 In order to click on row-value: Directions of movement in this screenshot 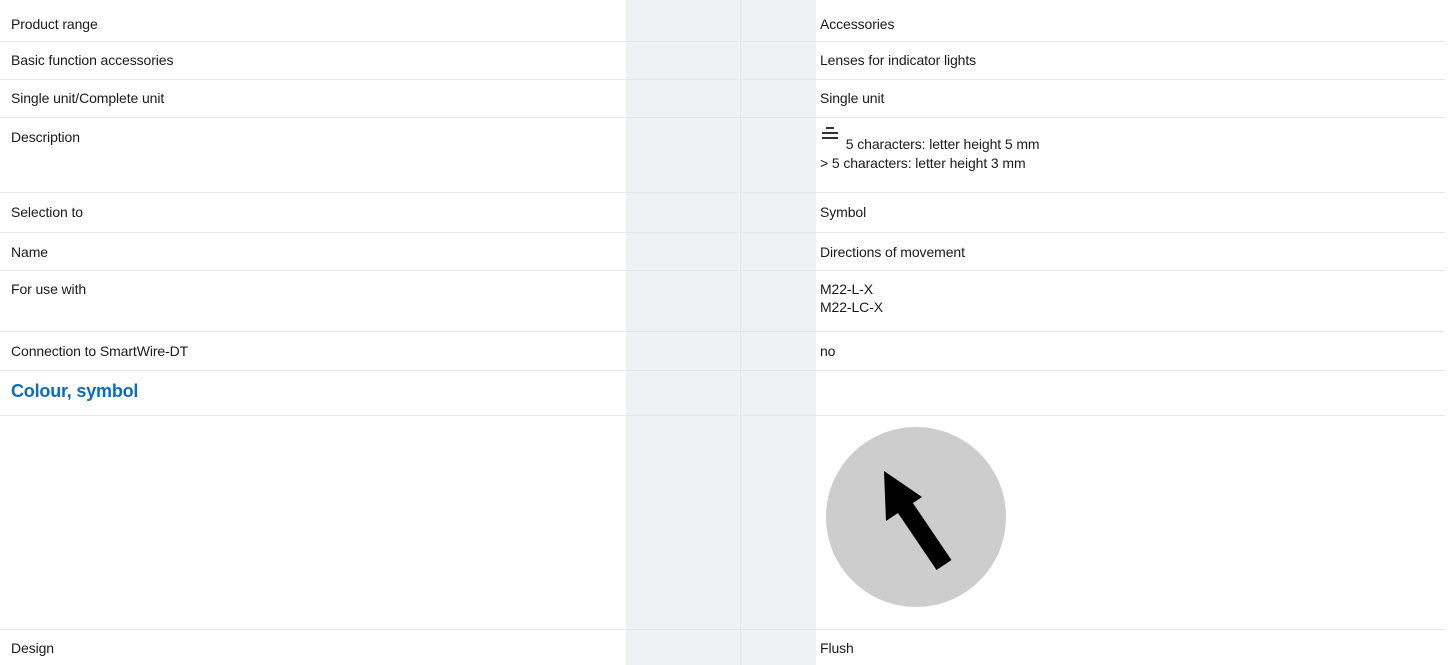, I will do `click(892, 252)`.